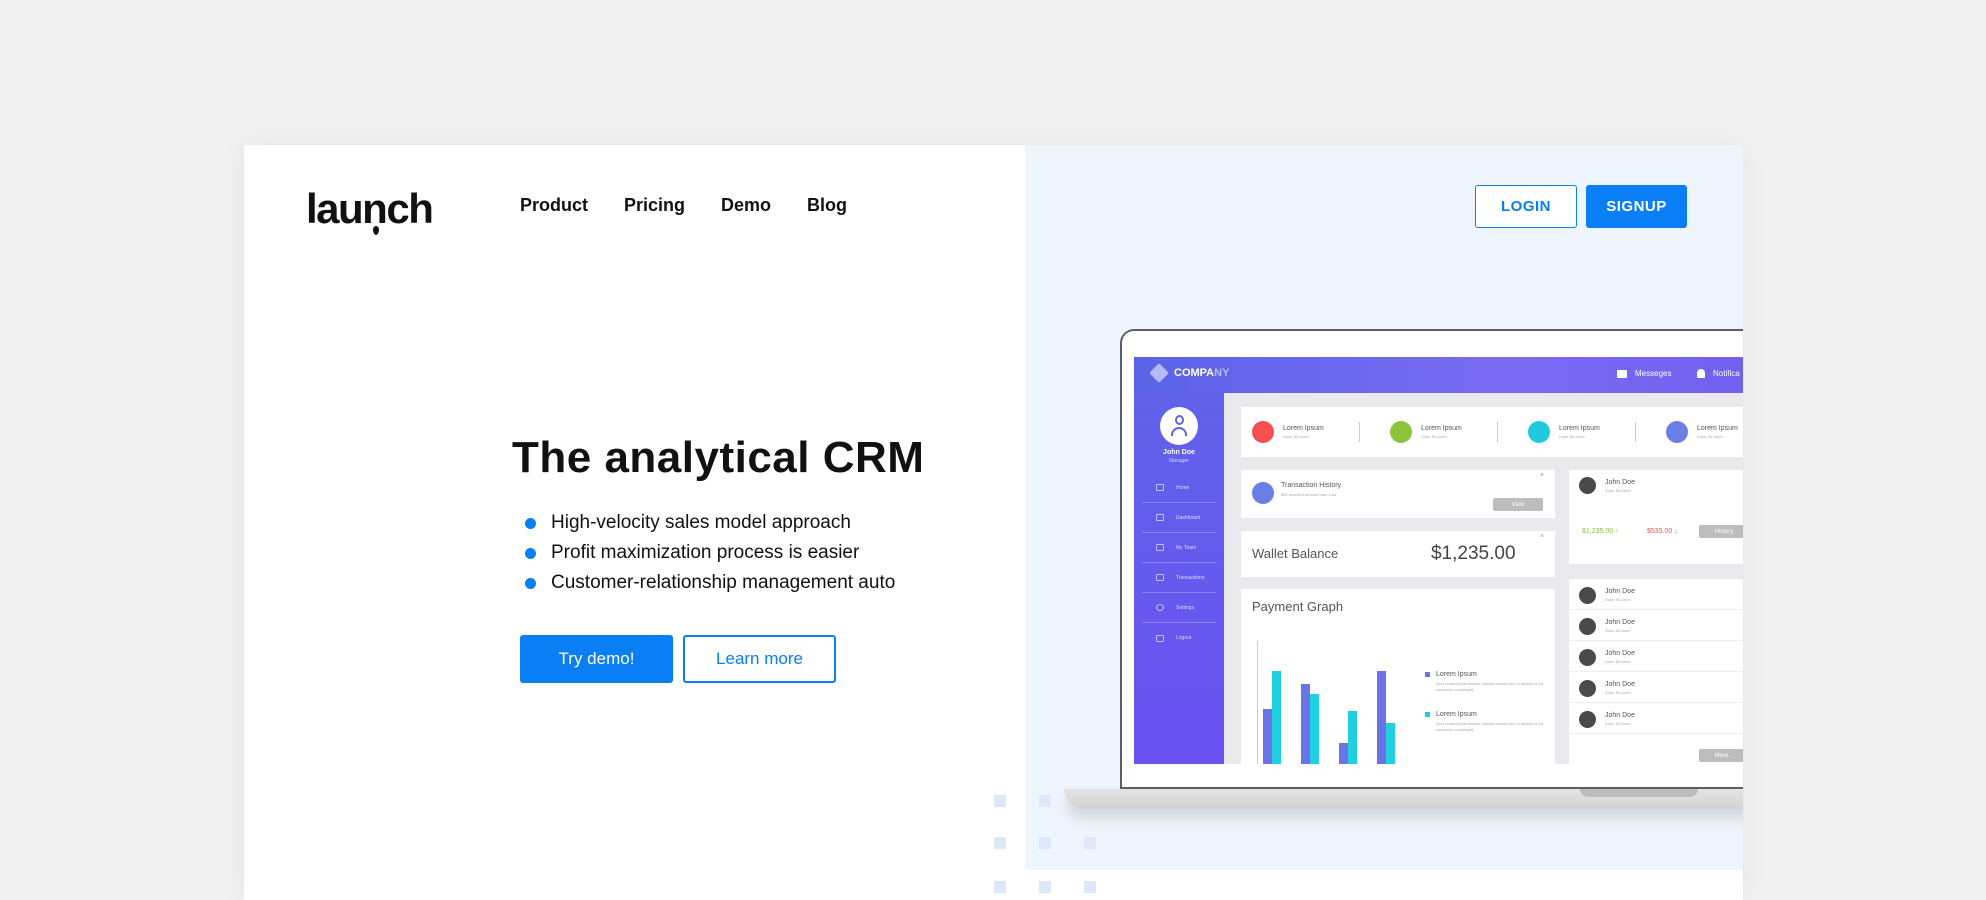 The height and width of the screenshot is (900, 1986). What do you see at coordinates (1179, 420) in the screenshot?
I see `avatar-head-icon` at bounding box center [1179, 420].